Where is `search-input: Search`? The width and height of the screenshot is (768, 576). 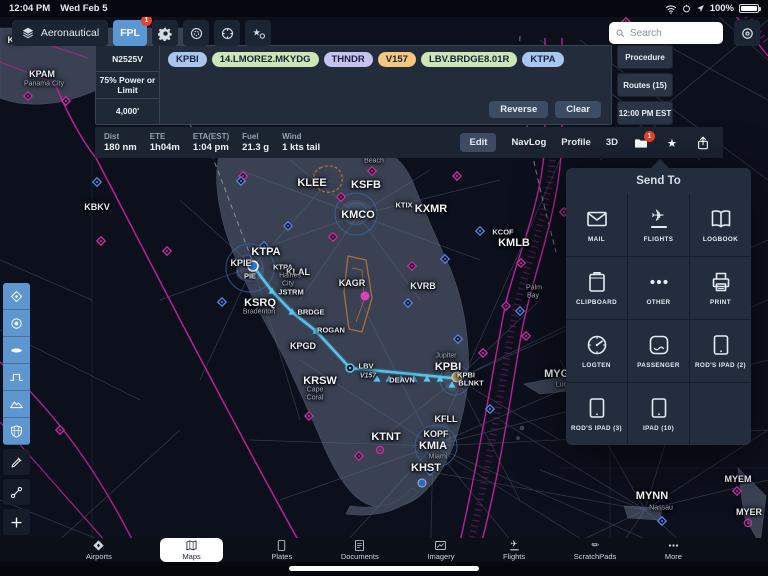
search-input: Search is located at coordinates (666, 33).